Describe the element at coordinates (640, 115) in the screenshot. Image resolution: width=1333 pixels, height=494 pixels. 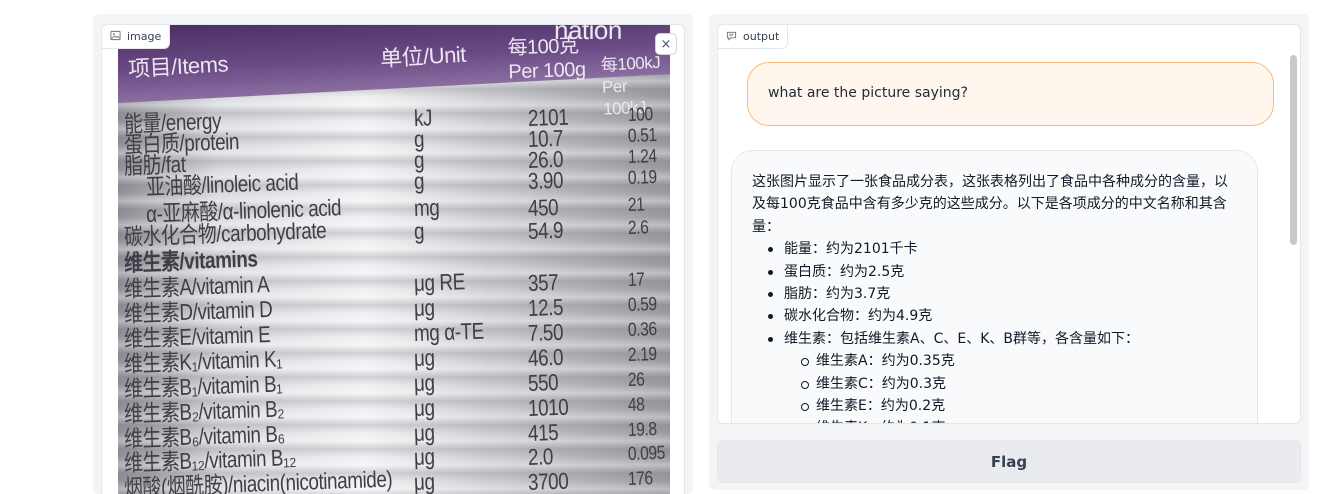
I see `row-per100kj: 100` at that location.